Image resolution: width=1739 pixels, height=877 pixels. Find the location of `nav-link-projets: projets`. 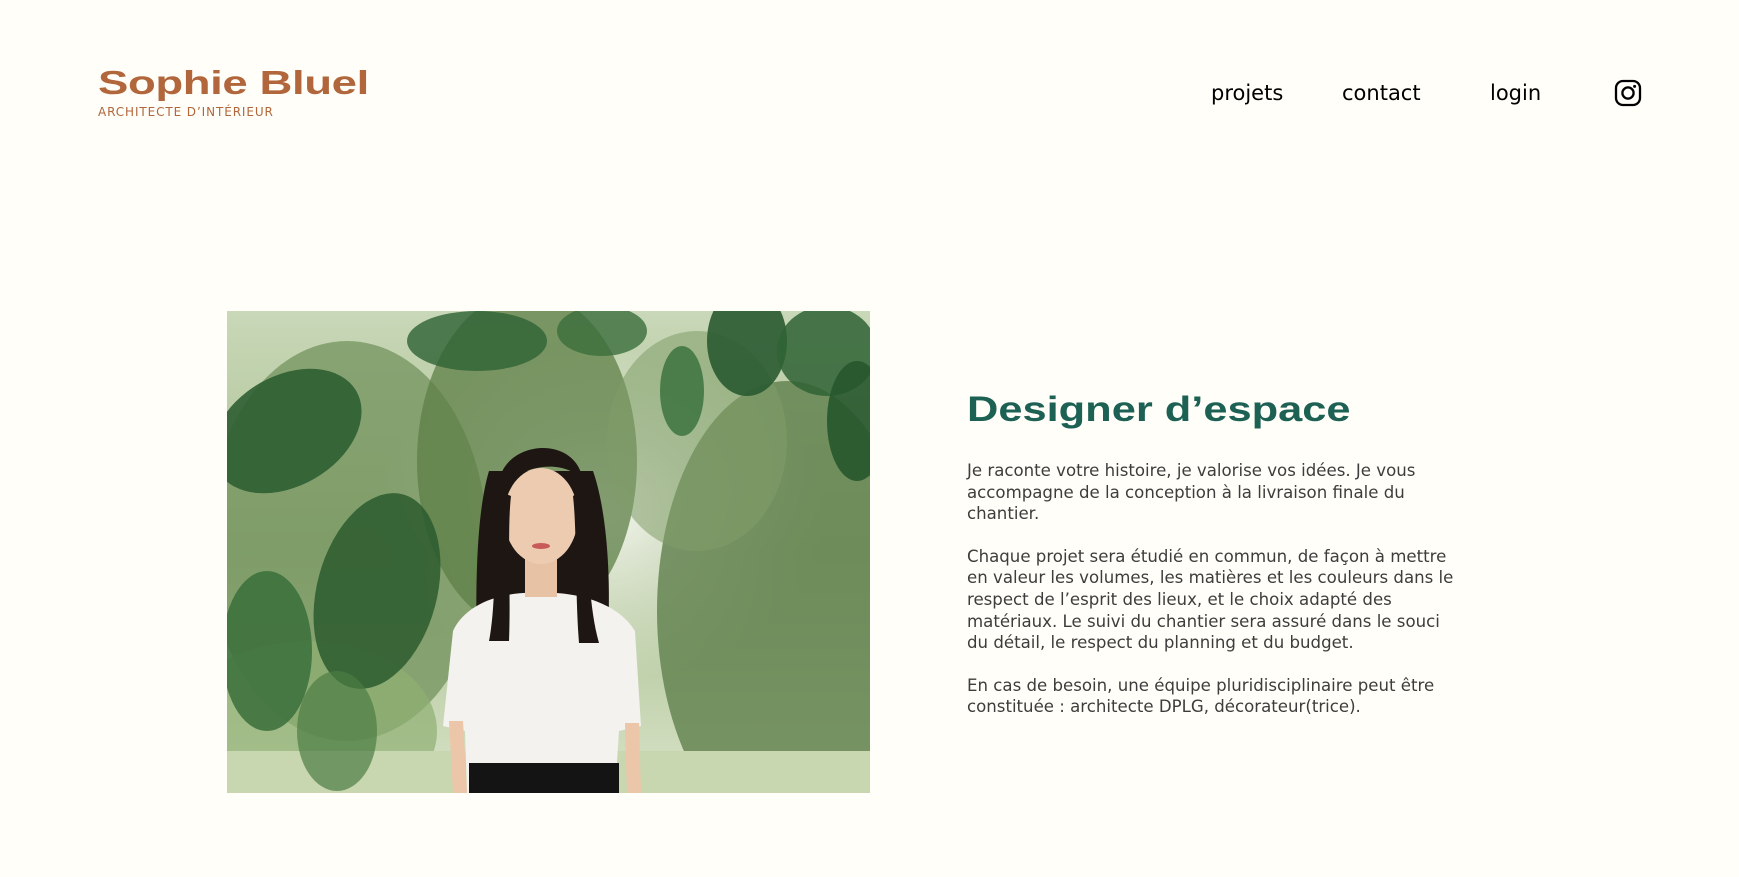

nav-link-projets: projets is located at coordinates (1247, 93).